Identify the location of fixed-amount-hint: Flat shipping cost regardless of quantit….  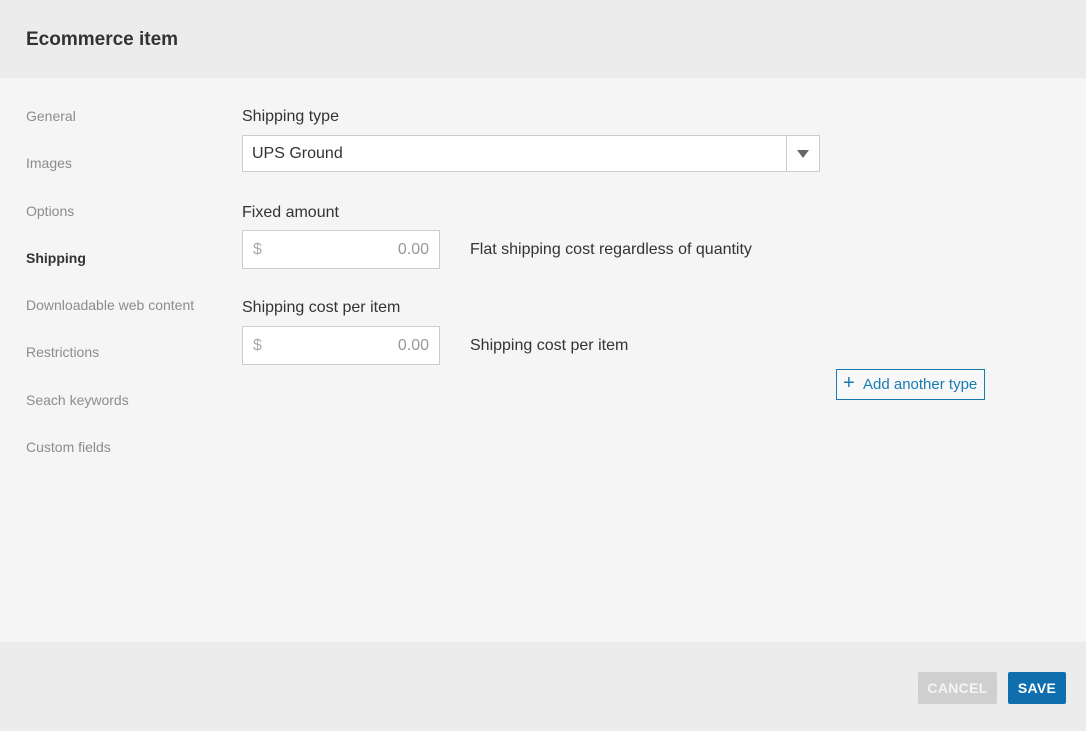
(611, 249).